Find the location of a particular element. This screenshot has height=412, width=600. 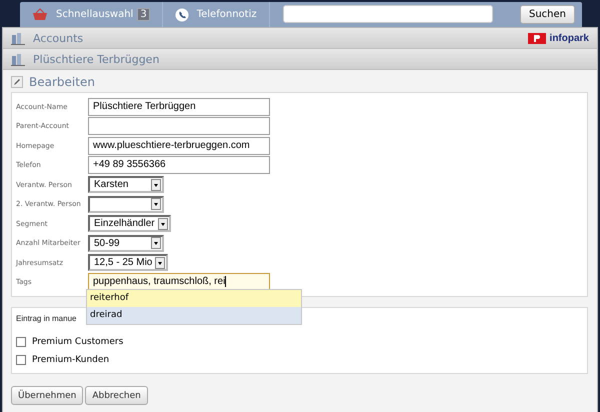

list-title: Eintrag in manue is located at coordinates (46, 318).